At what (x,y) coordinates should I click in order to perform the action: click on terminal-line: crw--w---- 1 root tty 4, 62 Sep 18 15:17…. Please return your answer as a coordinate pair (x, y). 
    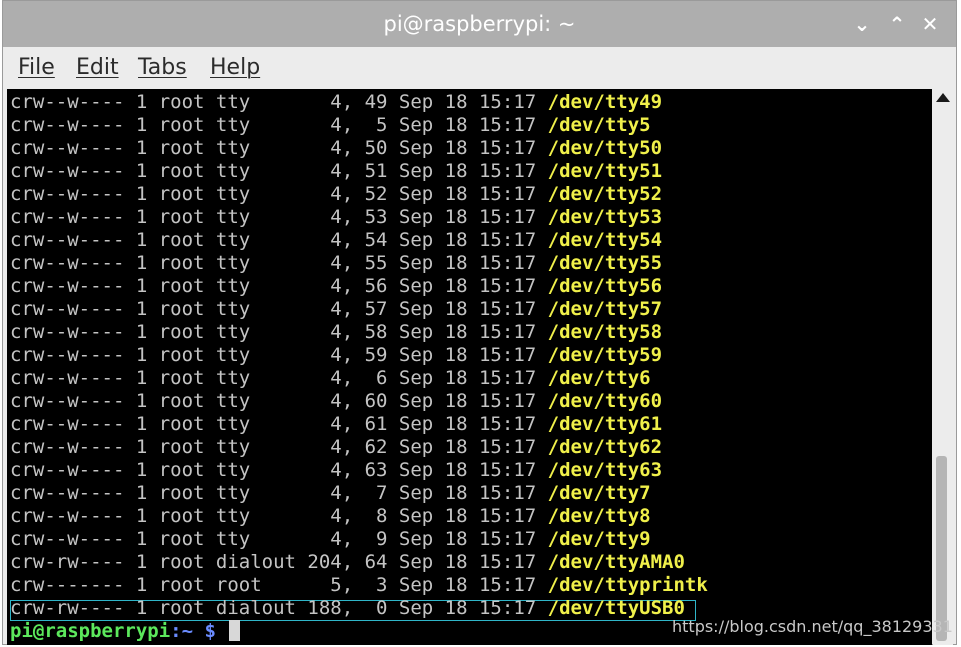
    Looking at the image, I should click on (336, 447).